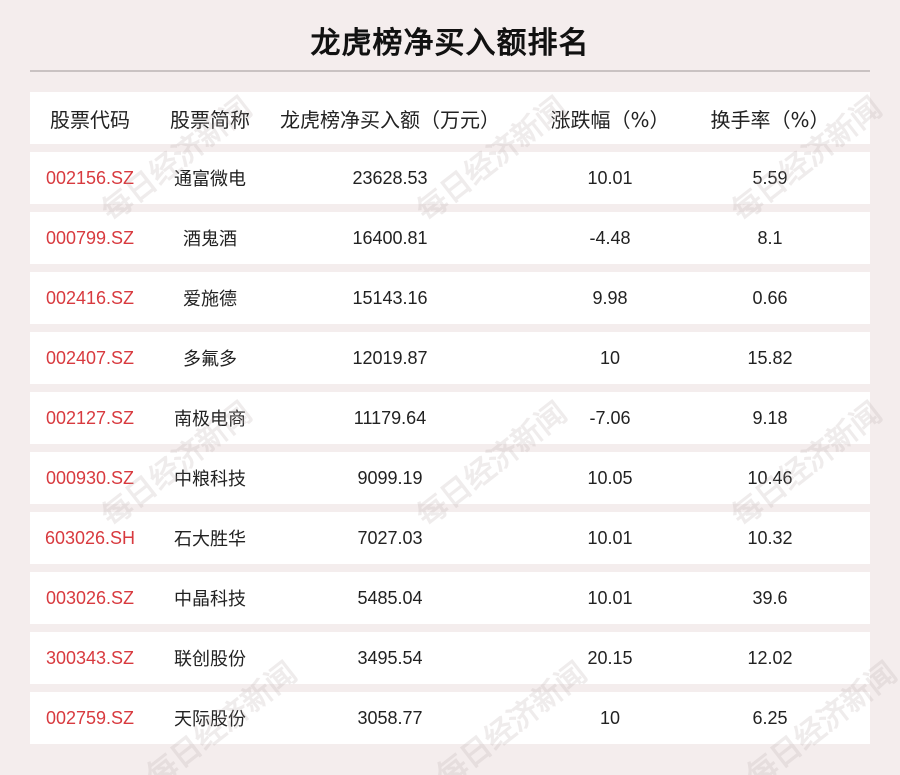 This screenshot has width=900, height=775. What do you see at coordinates (390, 237) in the screenshot?
I see `net-buy-value: 16400.81` at bounding box center [390, 237].